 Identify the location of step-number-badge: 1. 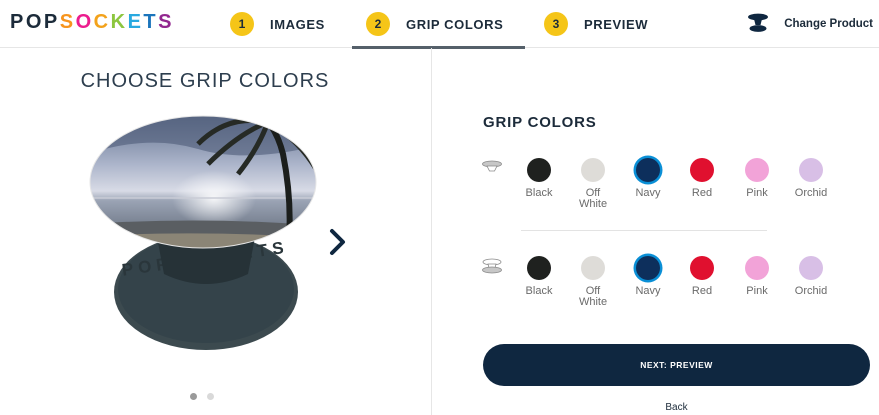
(242, 24).